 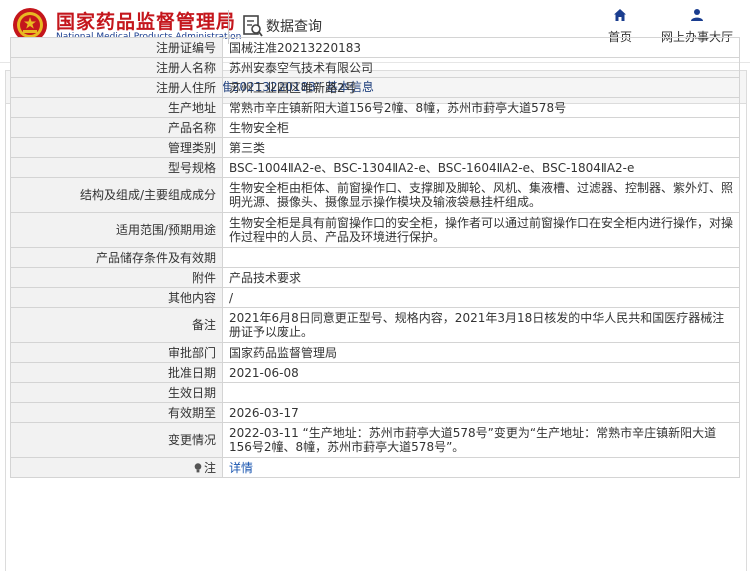 What do you see at coordinates (481, 297) in the screenshot?
I see `row-value: /` at bounding box center [481, 297].